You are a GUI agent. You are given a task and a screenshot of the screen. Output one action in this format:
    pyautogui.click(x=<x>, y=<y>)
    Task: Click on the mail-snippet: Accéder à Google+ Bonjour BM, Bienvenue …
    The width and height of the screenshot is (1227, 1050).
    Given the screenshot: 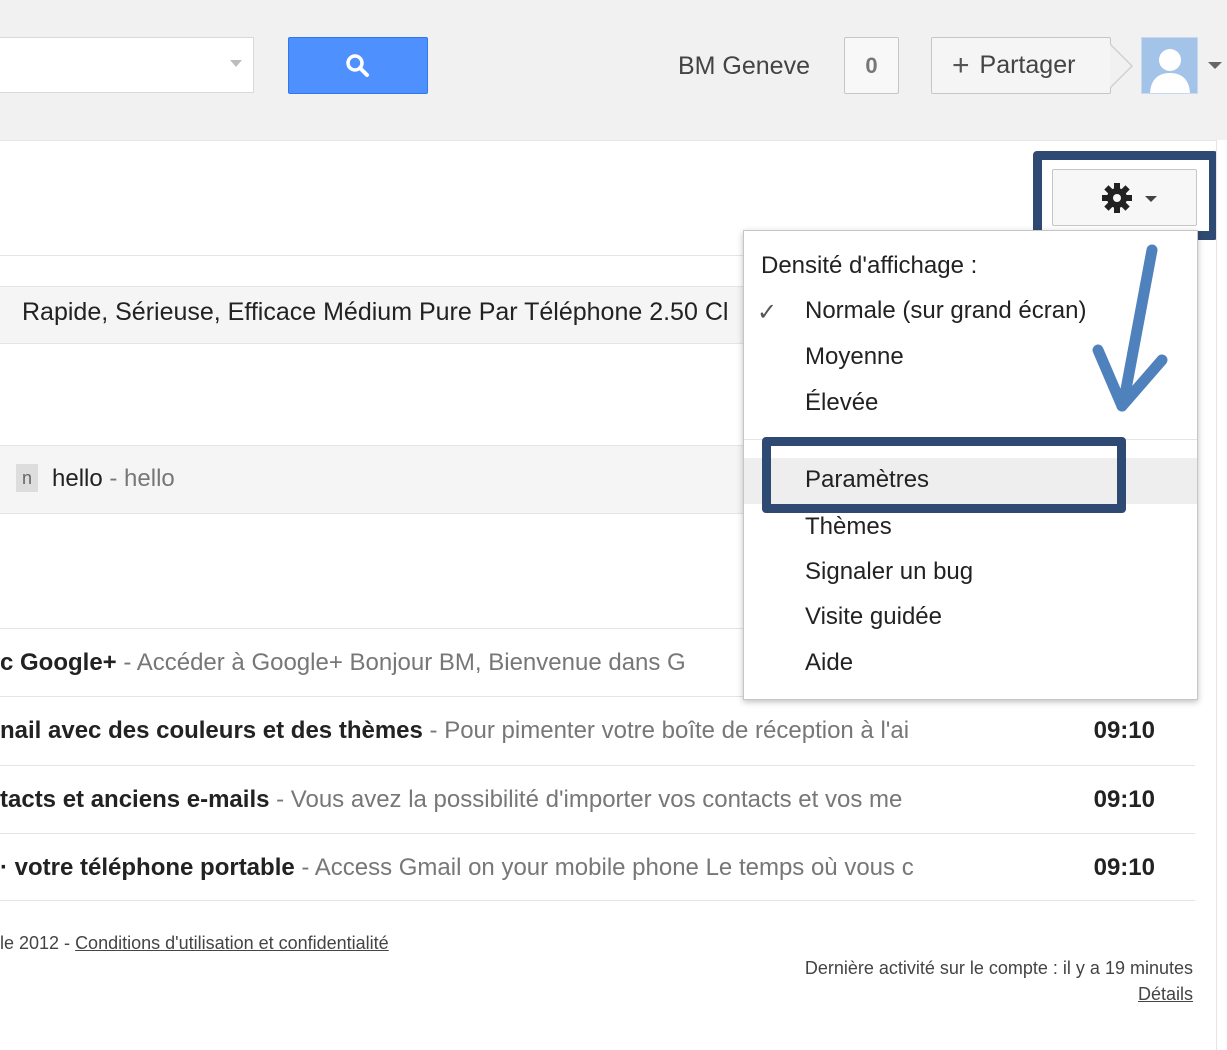 What is the action you would take?
    pyautogui.click(x=411, y=662)
    